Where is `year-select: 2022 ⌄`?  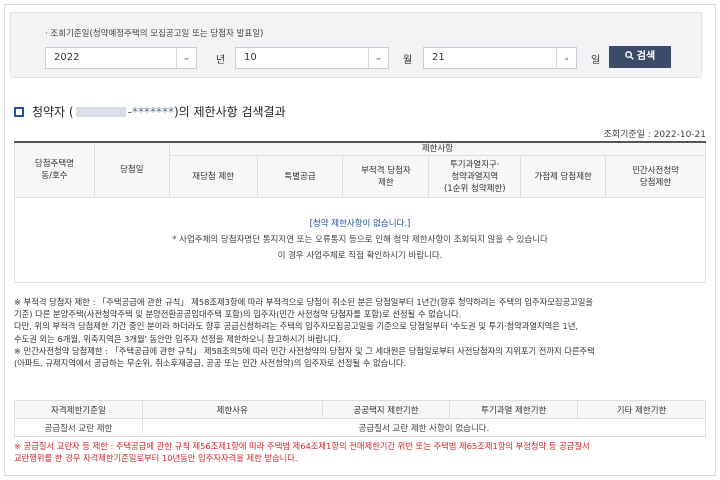
year-select: 2022 ⌄ is located at coordinates (121, 58).